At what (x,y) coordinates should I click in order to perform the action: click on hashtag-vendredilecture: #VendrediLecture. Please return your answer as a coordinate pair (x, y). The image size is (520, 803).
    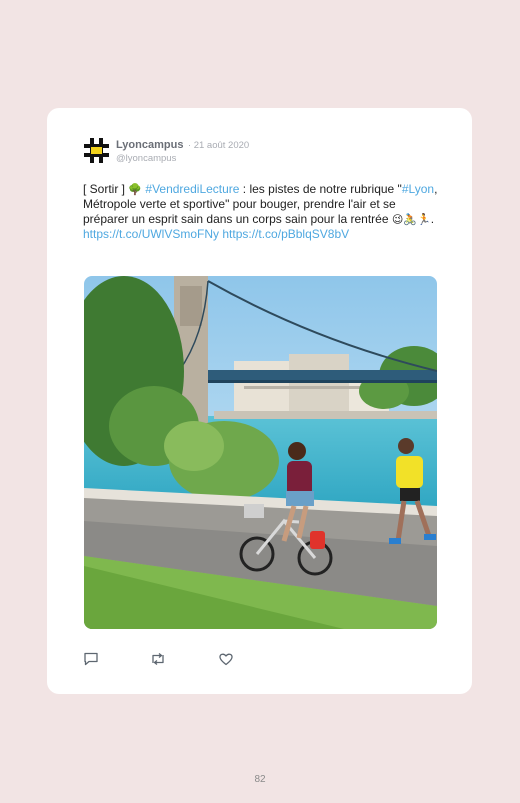
    Looking at the image, I should click on (192, 189).